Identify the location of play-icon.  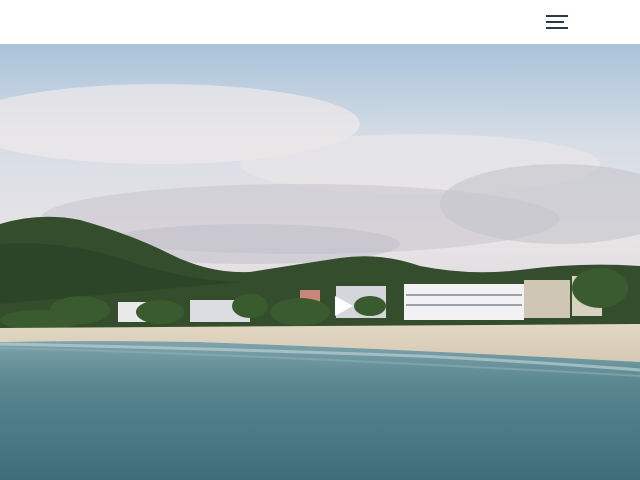
(344, 306).